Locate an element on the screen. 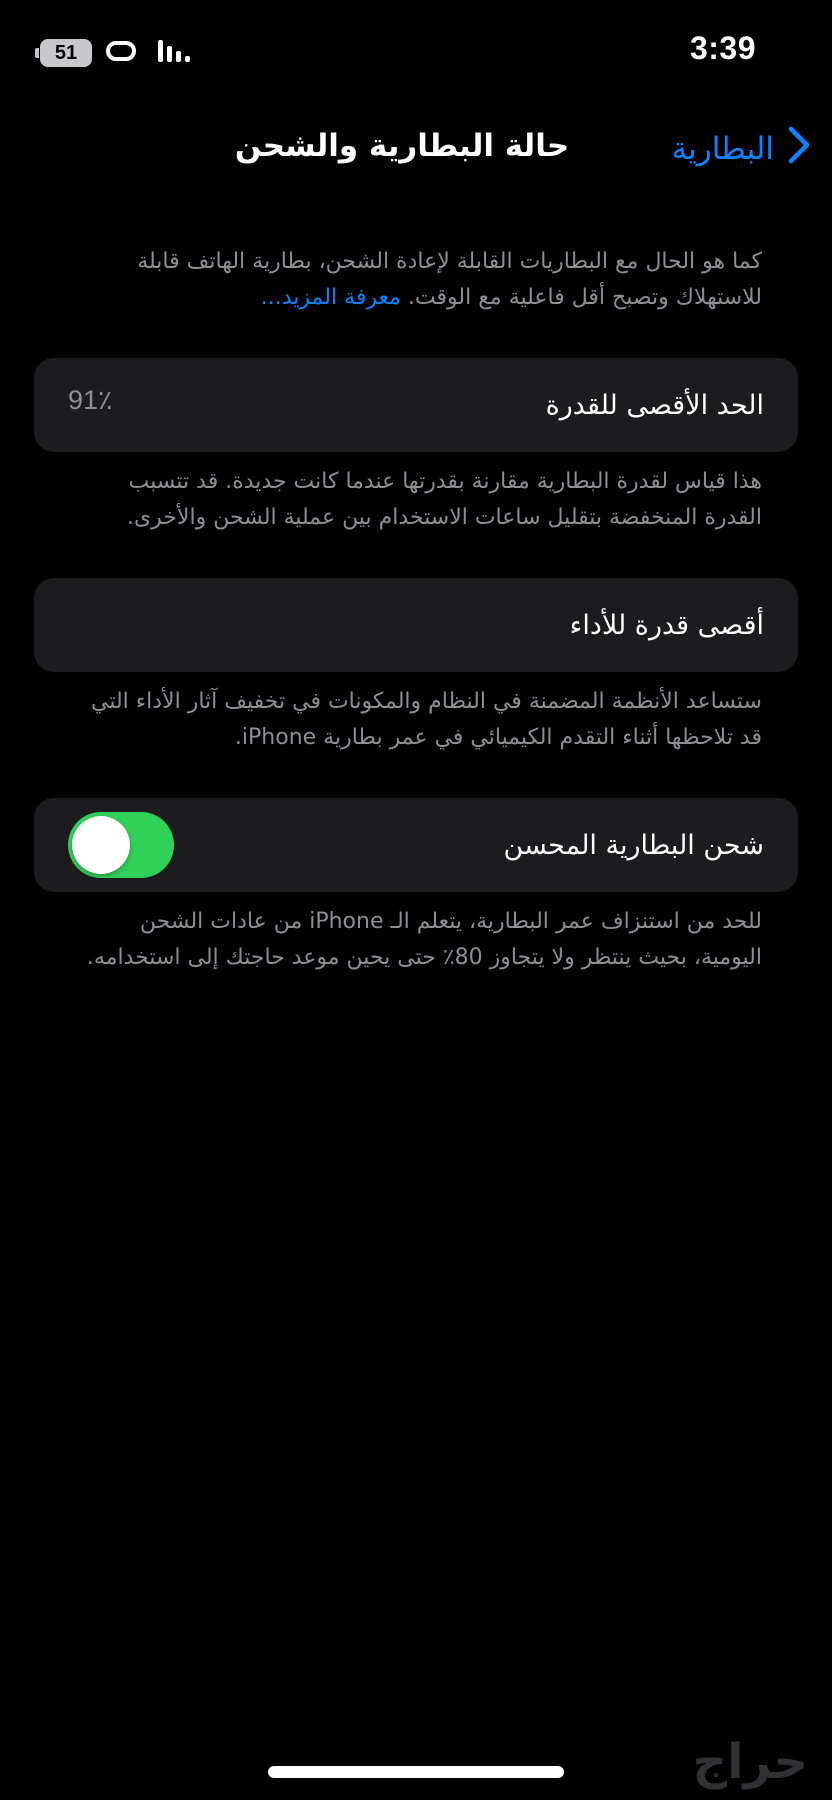  navigation-bar: البطارية حالة البطارية والشحن is located at coordinates (416, 148).